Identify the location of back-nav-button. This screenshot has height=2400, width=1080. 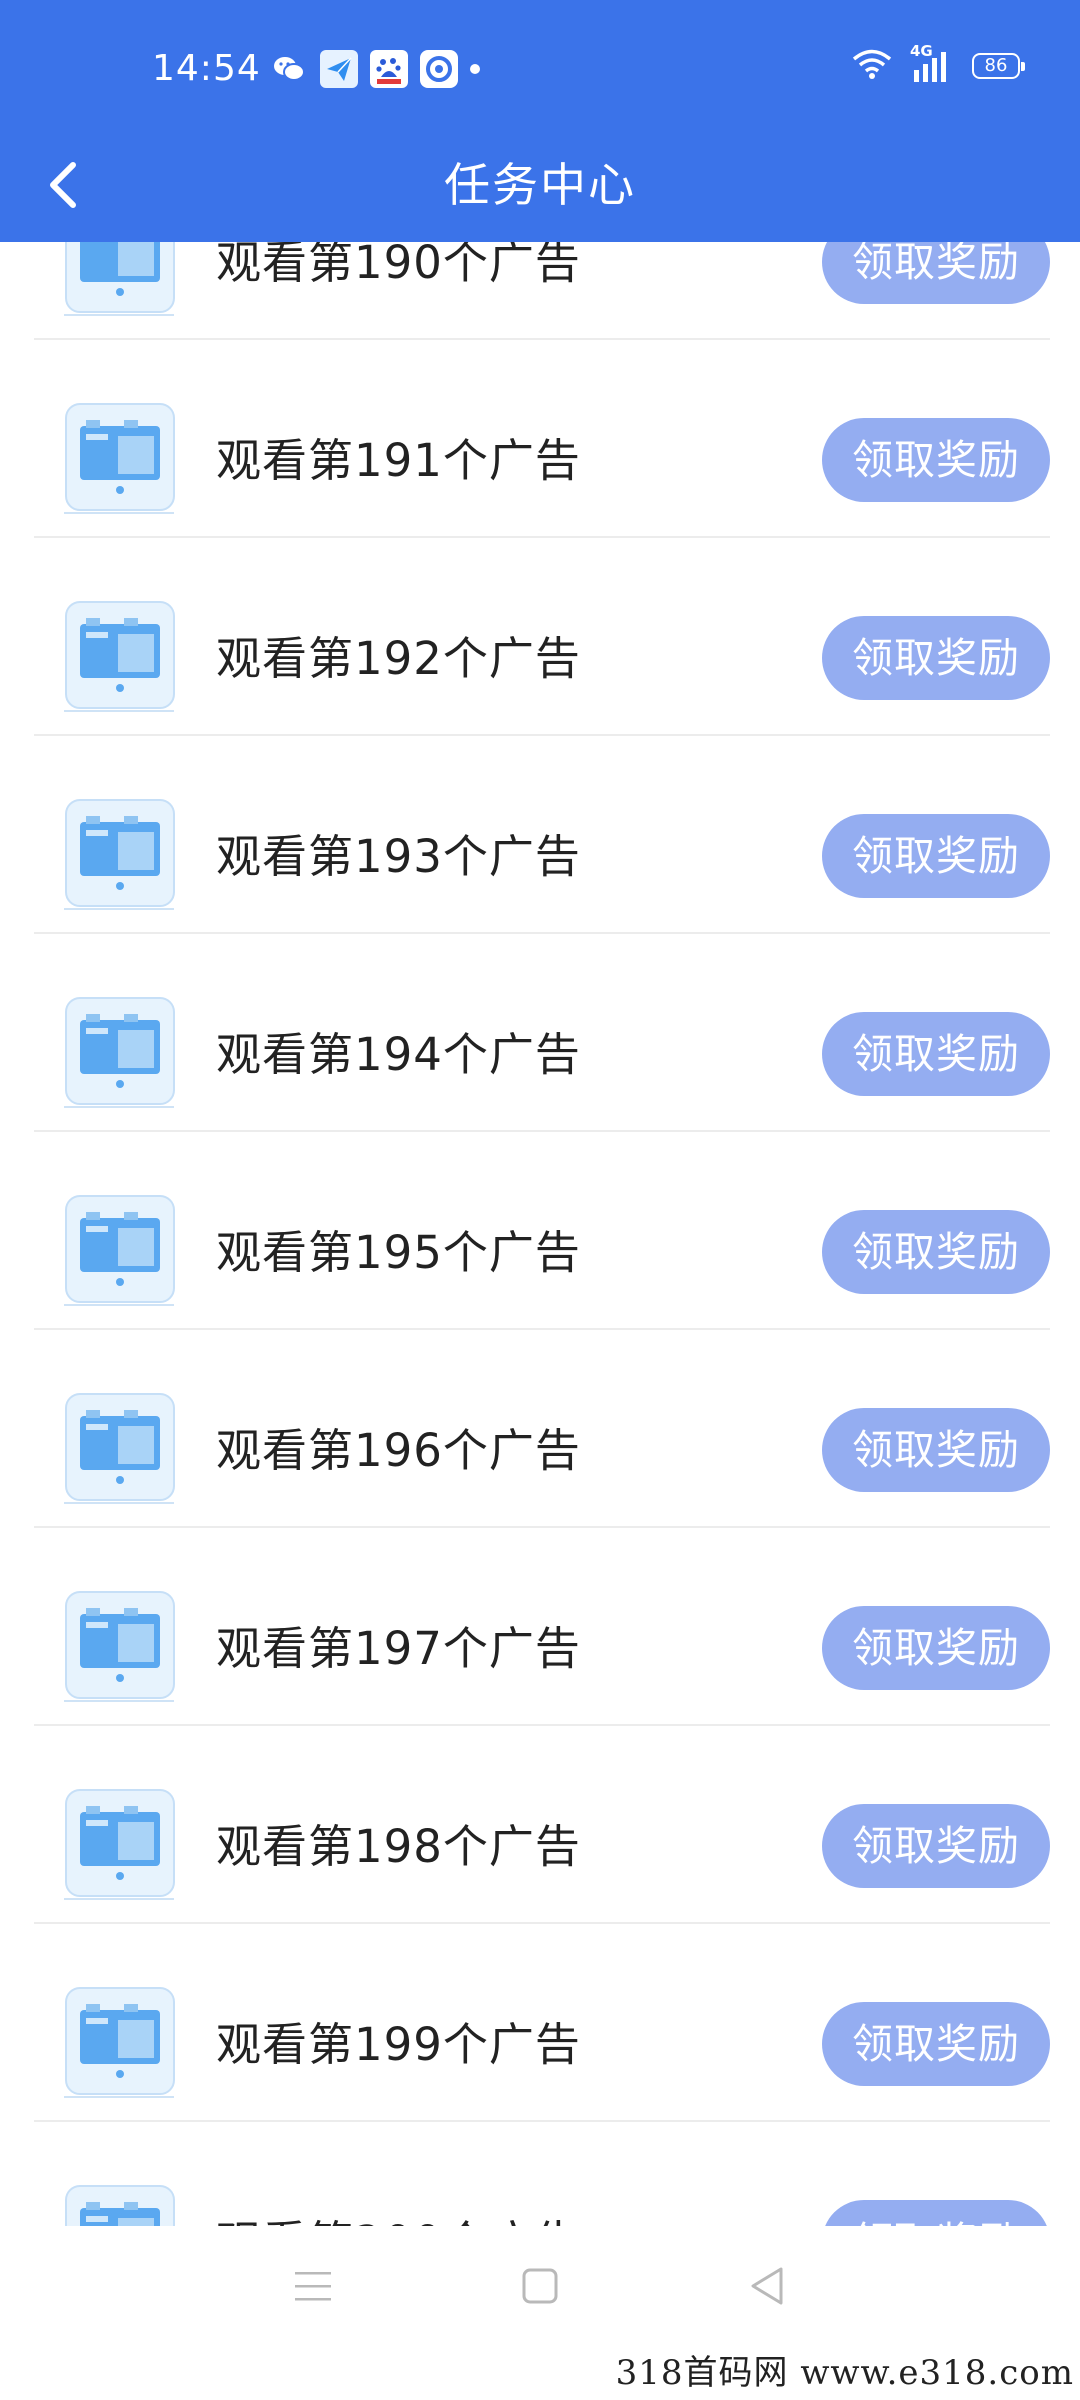
(767, 2286).